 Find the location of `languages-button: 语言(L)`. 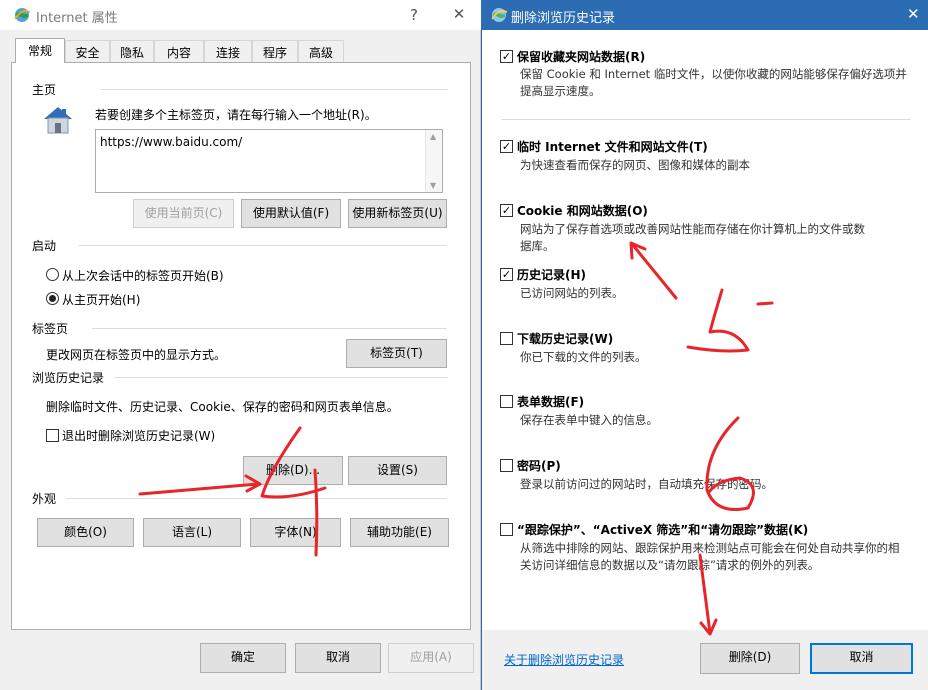

languages-button: 语言(L) is located at coordinates (192, 532).